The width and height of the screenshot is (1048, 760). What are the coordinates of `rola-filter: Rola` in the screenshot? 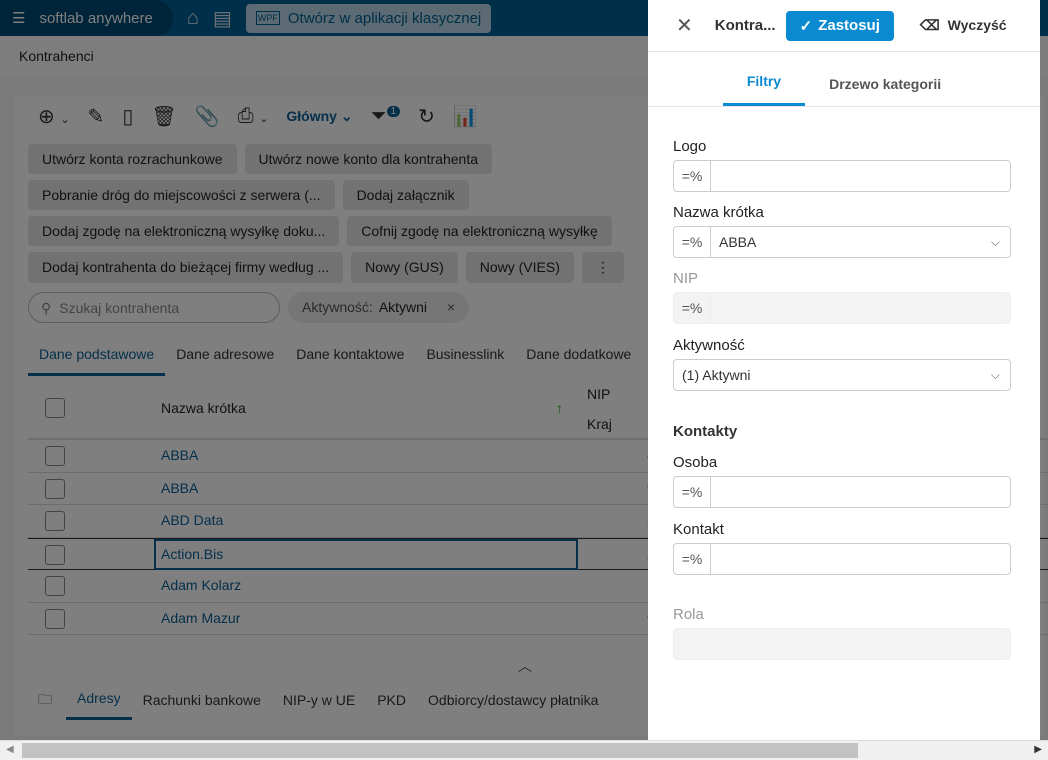 It's located at (842, 633).